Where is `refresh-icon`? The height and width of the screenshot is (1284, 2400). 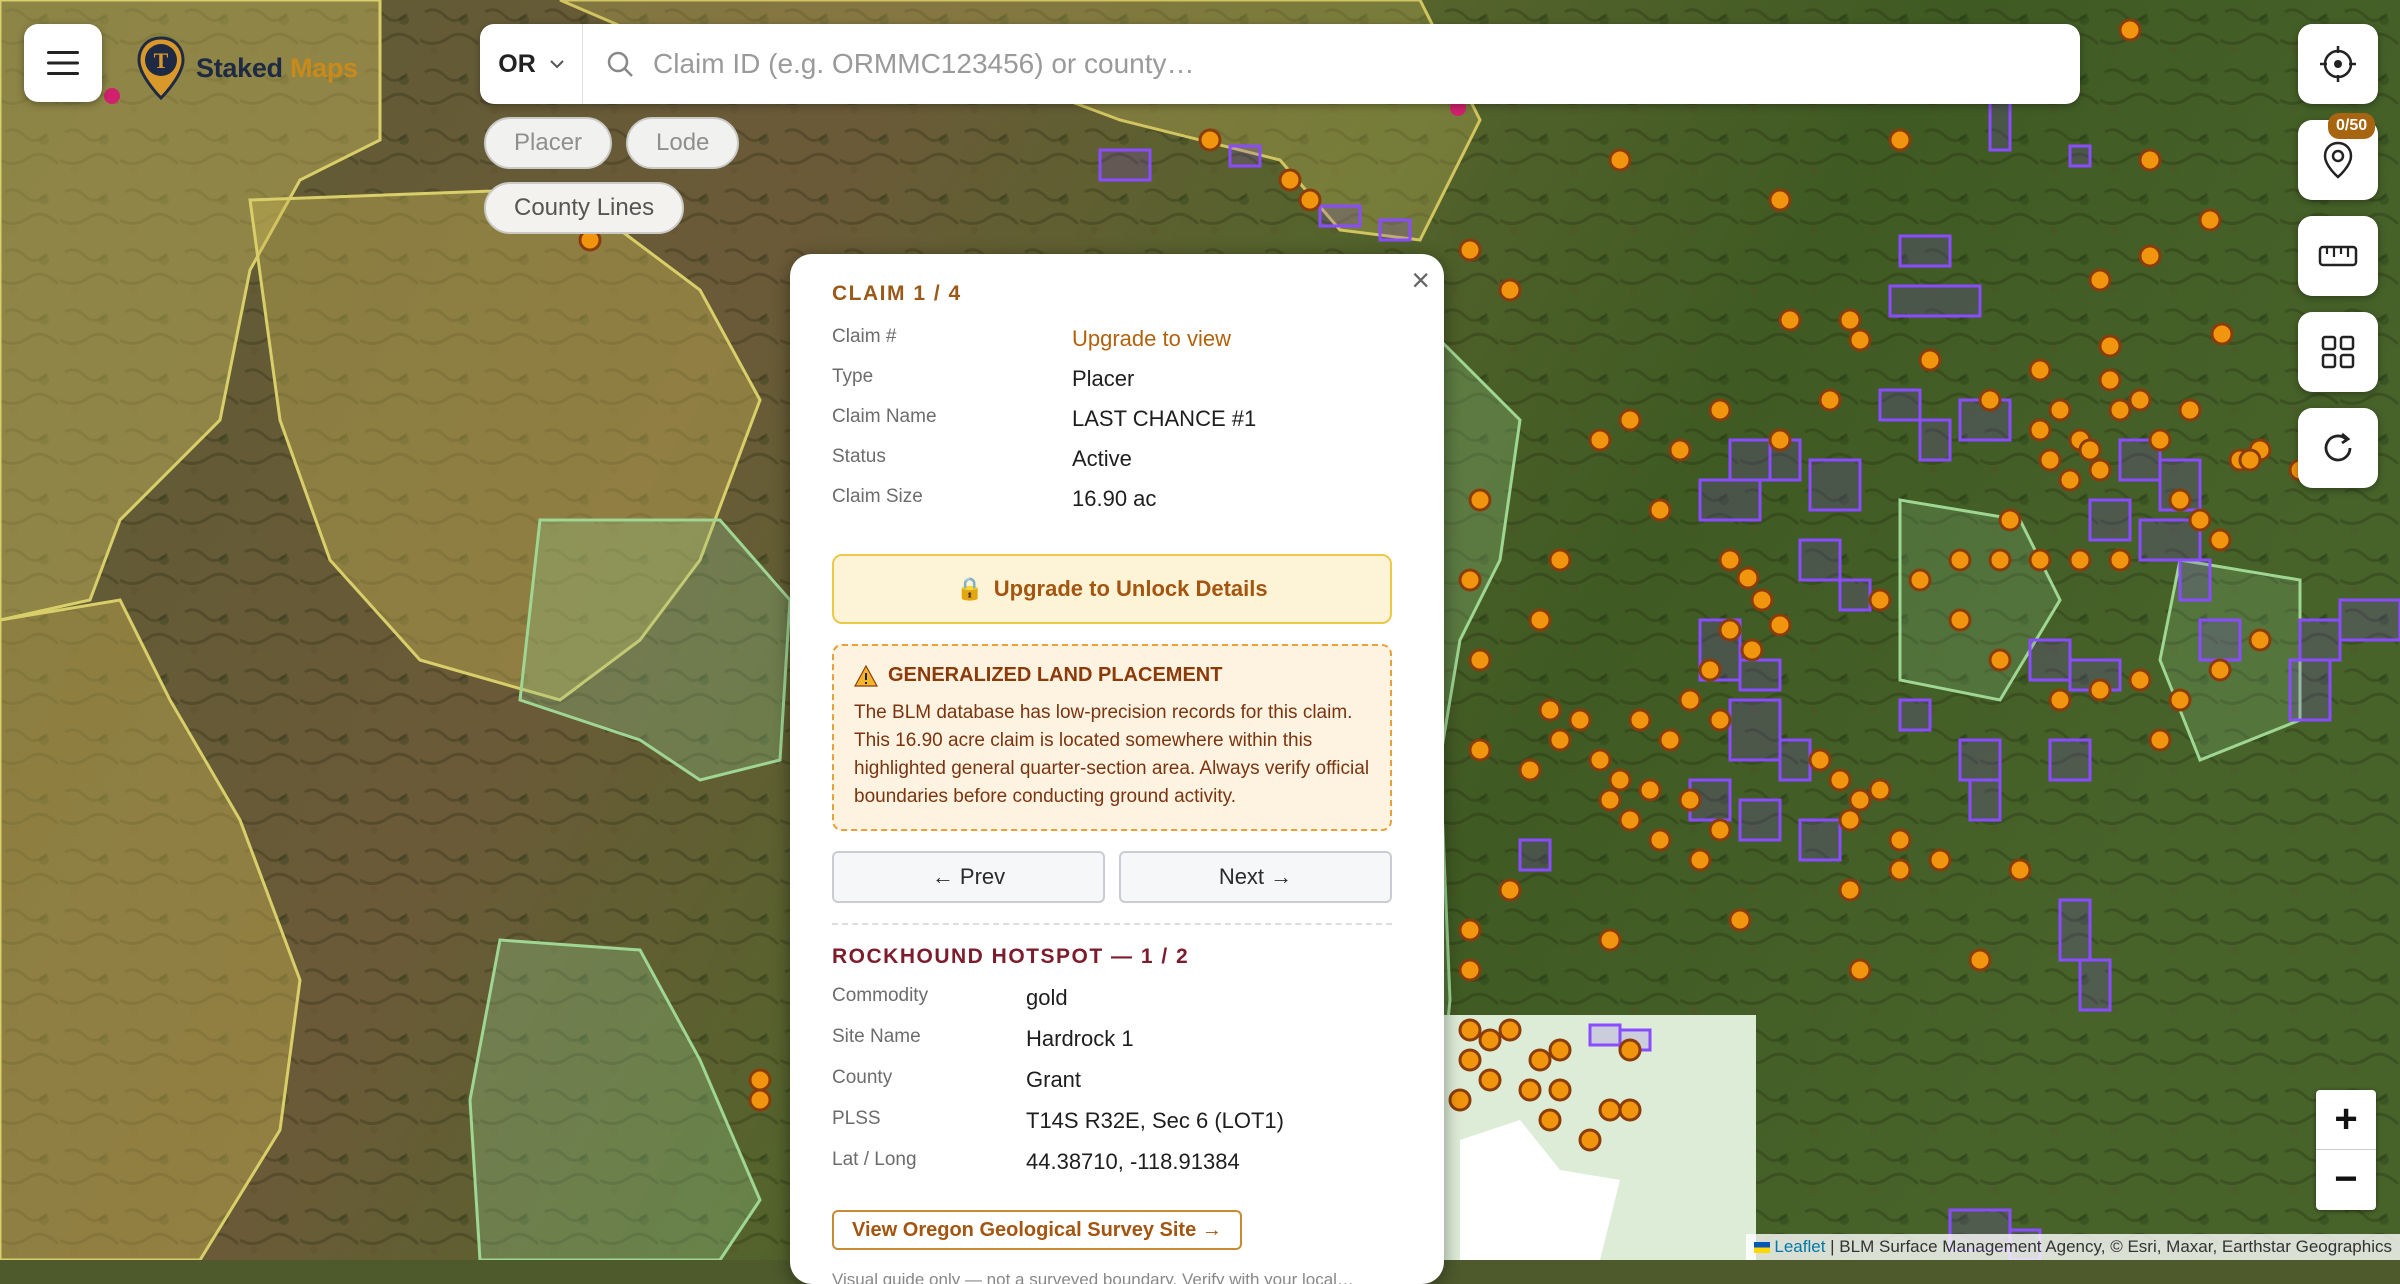
refresh-icon is located at coordinates (2338, 447).